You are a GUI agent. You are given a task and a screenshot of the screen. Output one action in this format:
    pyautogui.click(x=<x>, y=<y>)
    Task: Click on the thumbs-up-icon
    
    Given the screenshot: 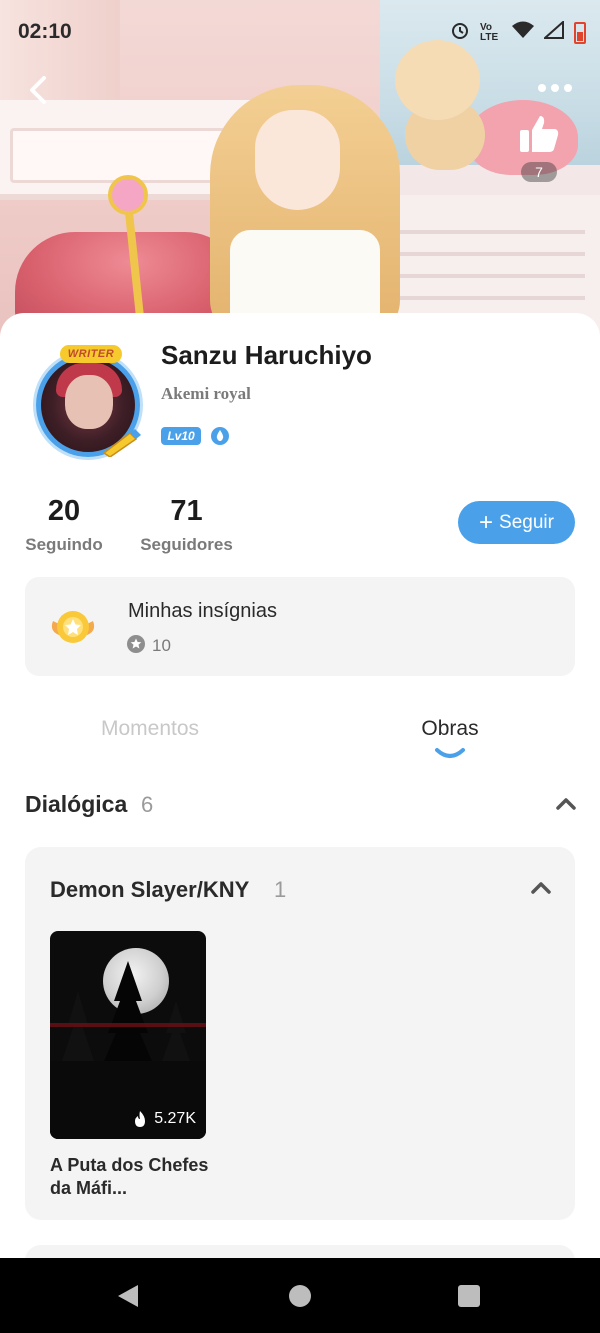 What is the action you would take?
    pyautogui.click(x=539, y=134)
    